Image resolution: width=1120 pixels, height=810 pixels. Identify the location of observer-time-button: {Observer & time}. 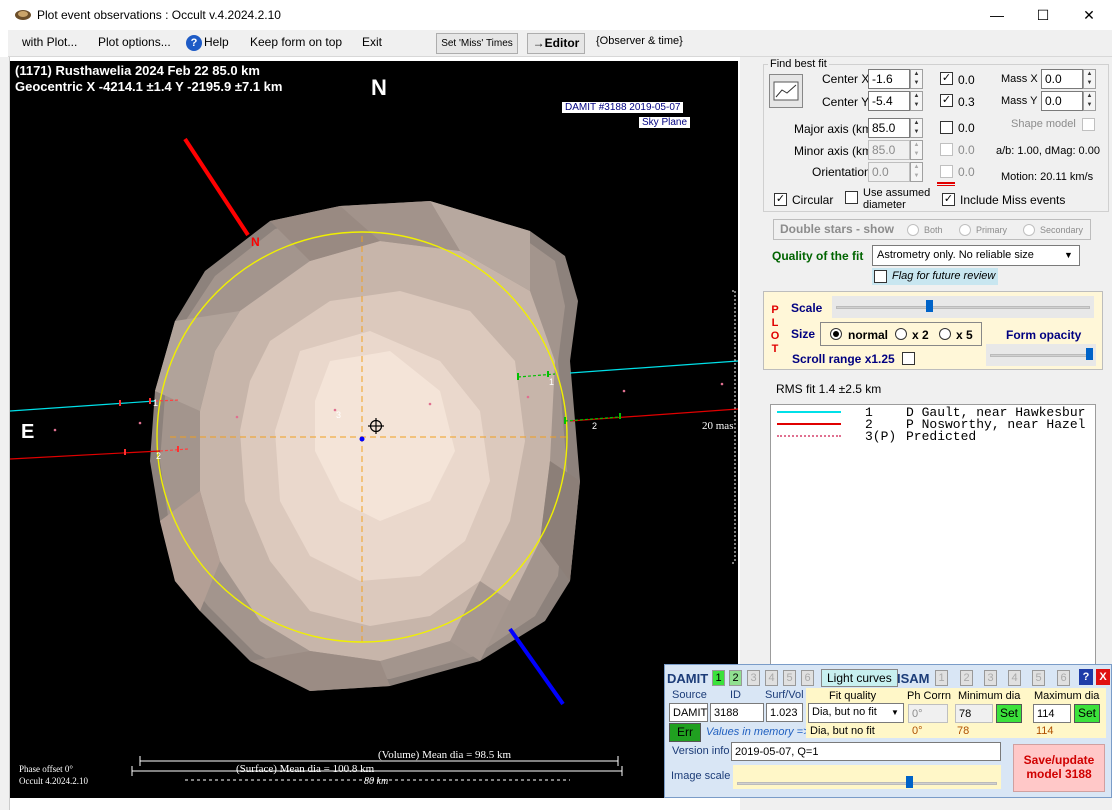
(639, 41).